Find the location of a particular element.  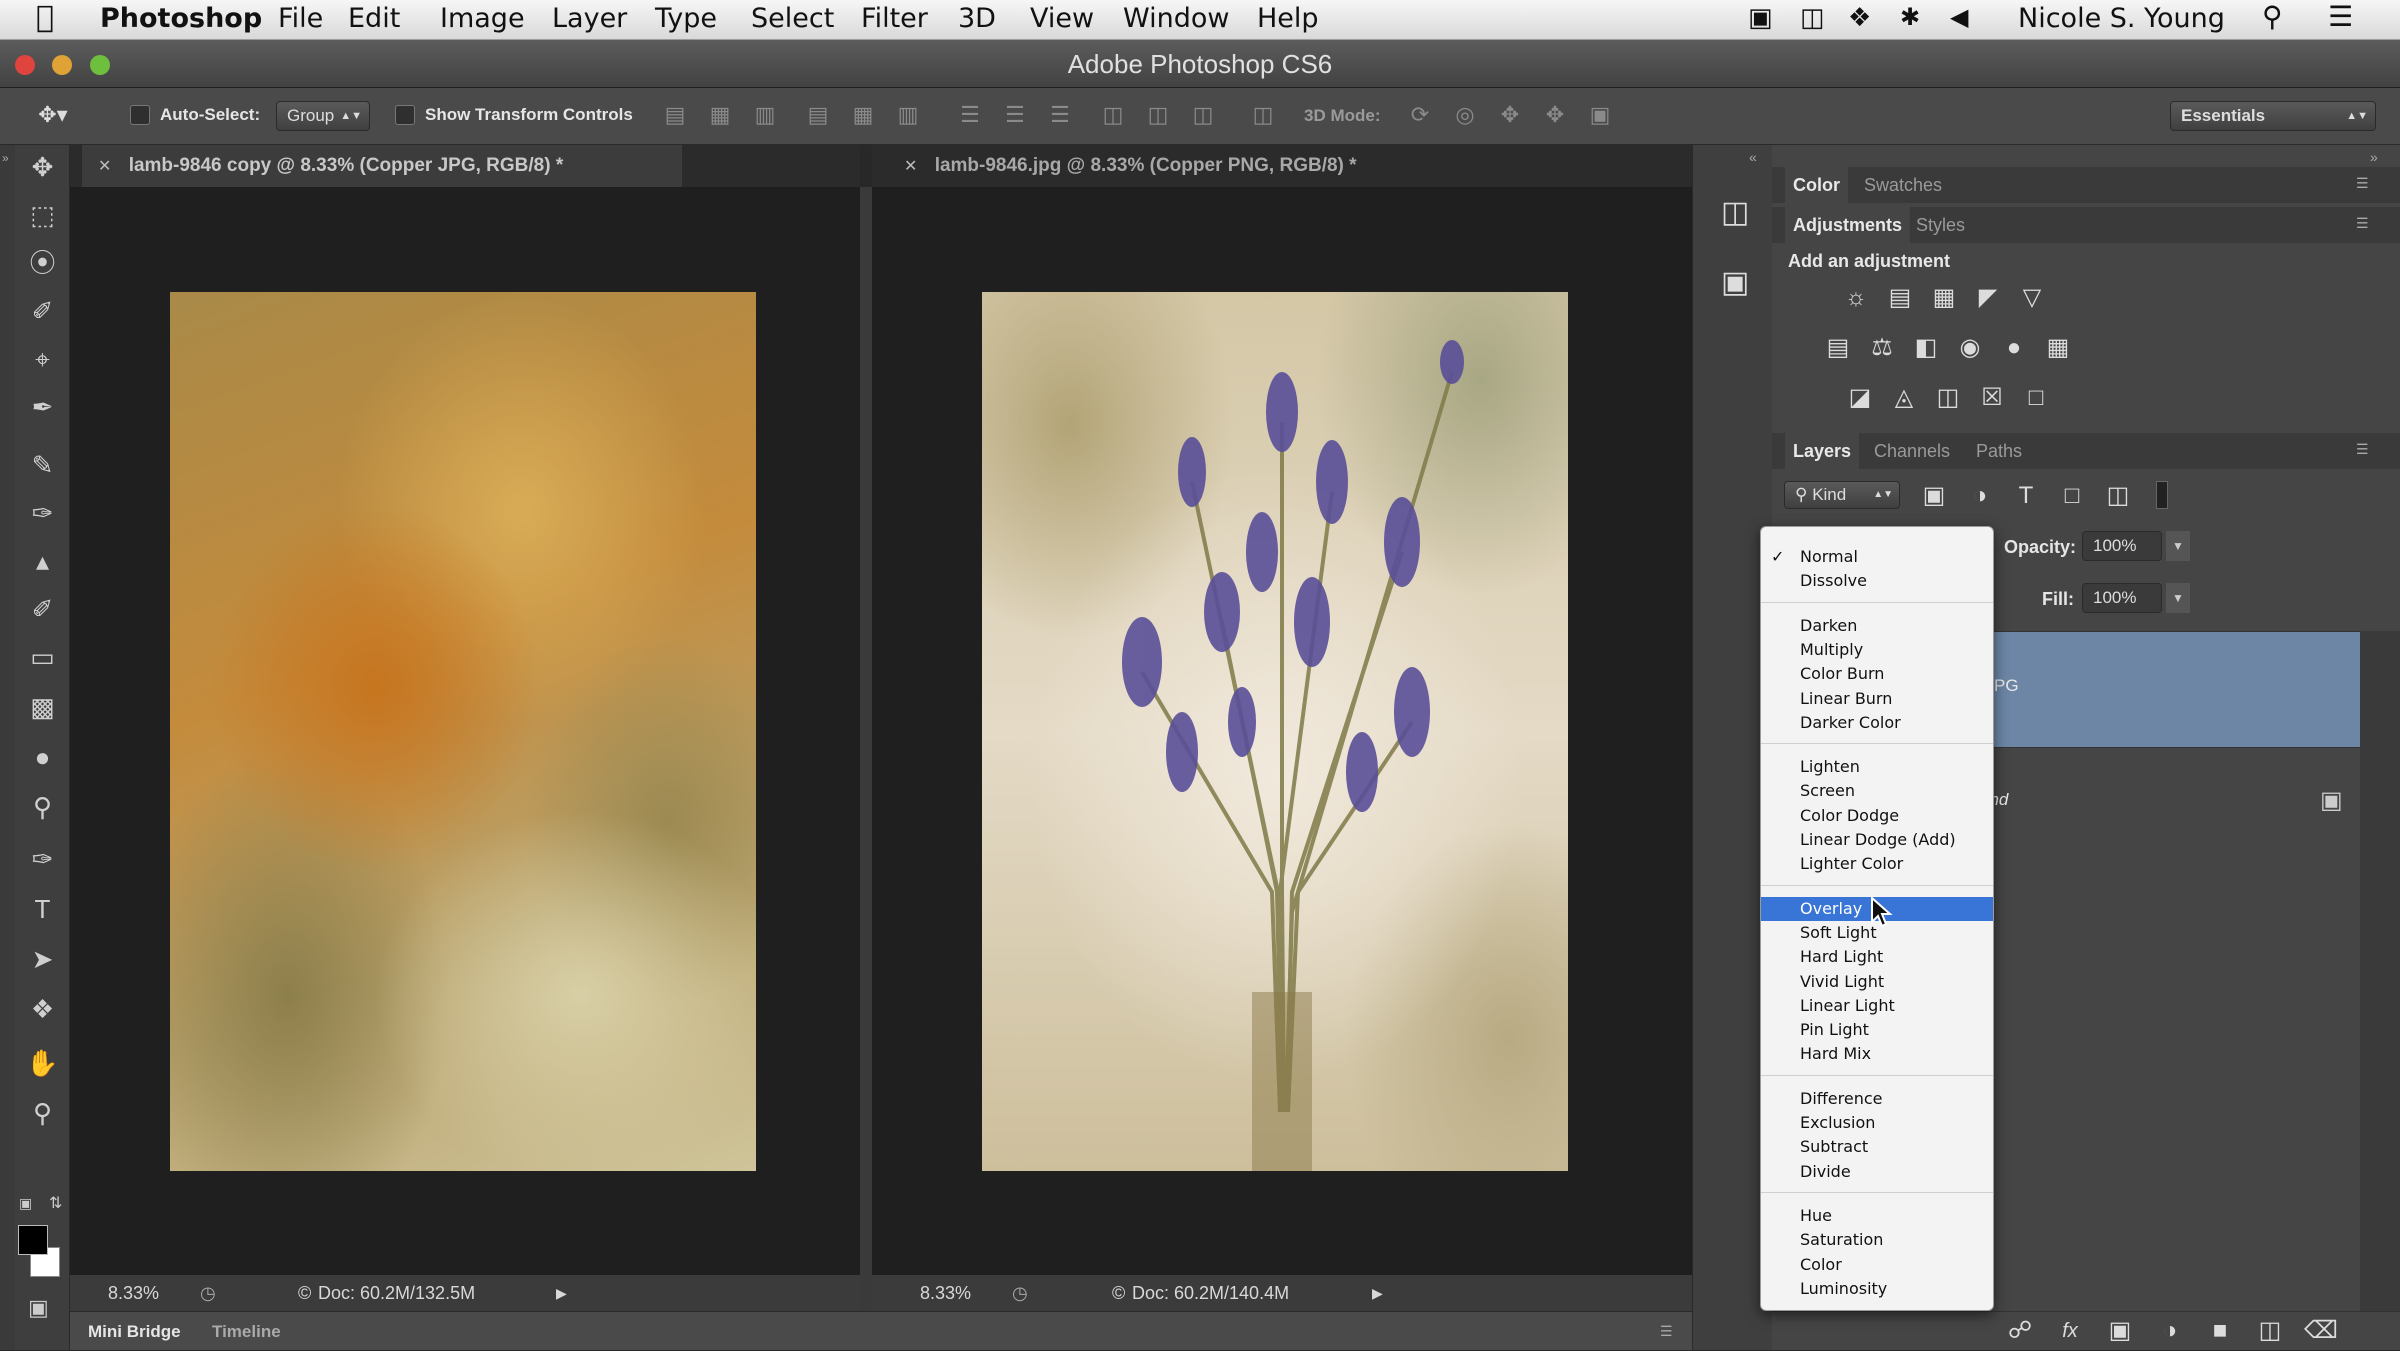

vibrance-icon: ▽ is located at coordinates (2032, 298).